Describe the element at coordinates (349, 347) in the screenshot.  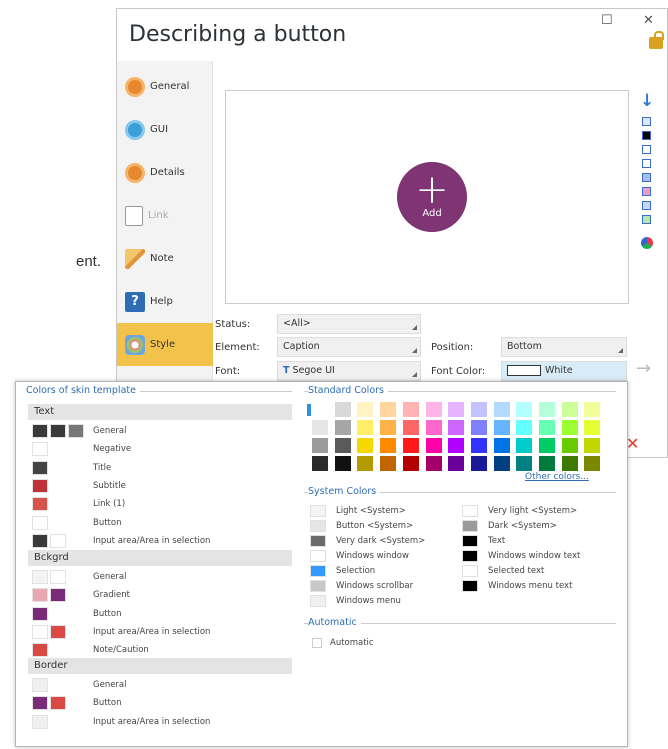
I see `element-select: Caption` at that location.